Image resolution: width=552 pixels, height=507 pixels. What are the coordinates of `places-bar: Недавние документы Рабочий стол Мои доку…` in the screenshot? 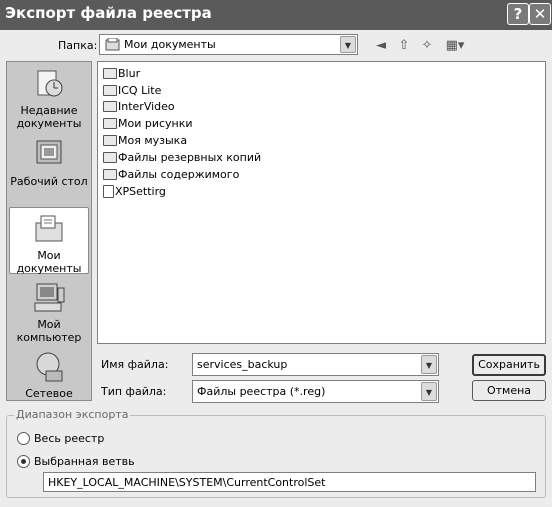 It's located at (49, 231).